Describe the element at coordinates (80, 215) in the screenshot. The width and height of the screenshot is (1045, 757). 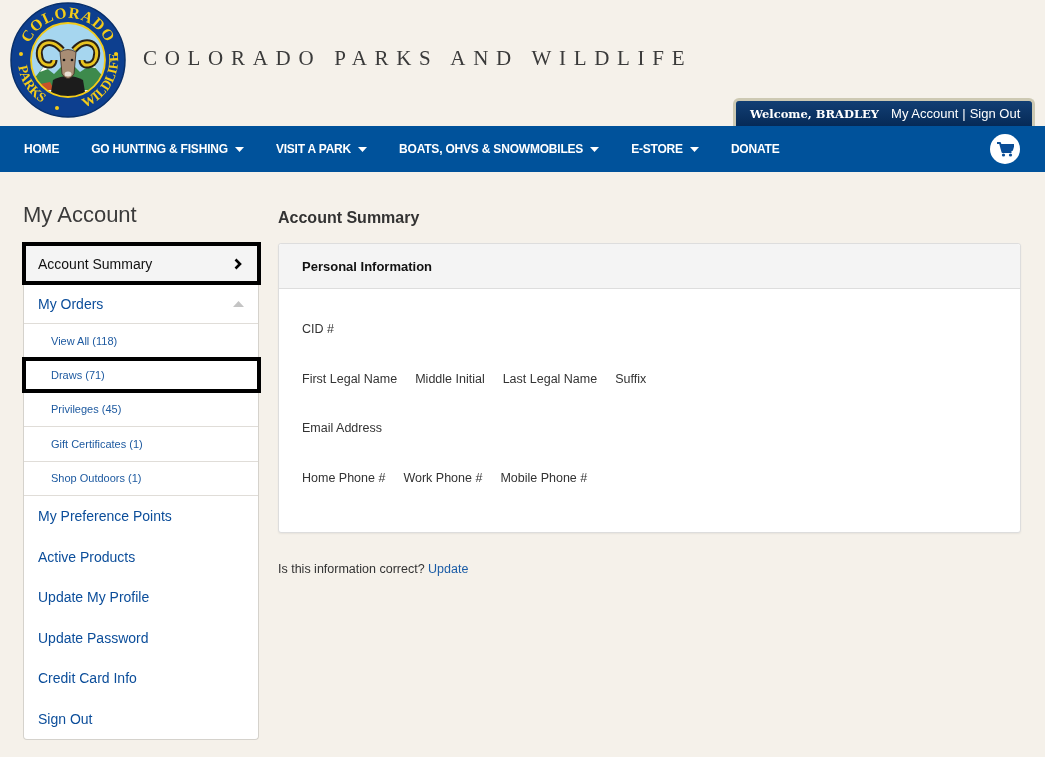
I see `sidebar-title: My Account` at that location.